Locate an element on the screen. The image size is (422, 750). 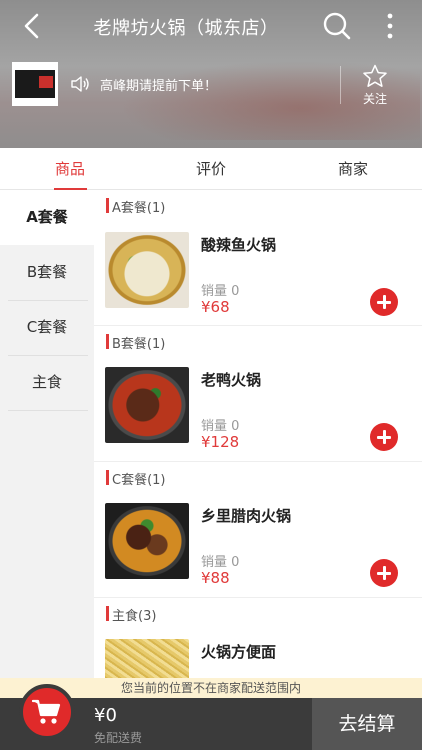
dish-name: 乡里腊肉火锅 is located at coordinates (246, 516).